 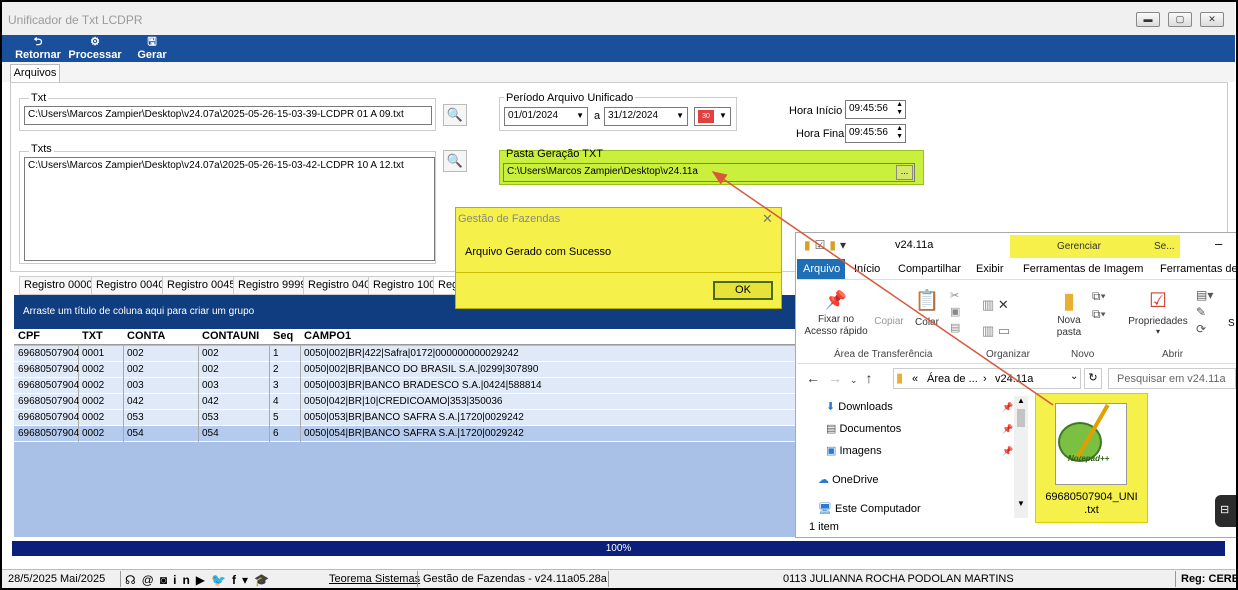 I want to click on organize-icons: ▥ ✕ ▥ ▭, so click(x=996, y=318).